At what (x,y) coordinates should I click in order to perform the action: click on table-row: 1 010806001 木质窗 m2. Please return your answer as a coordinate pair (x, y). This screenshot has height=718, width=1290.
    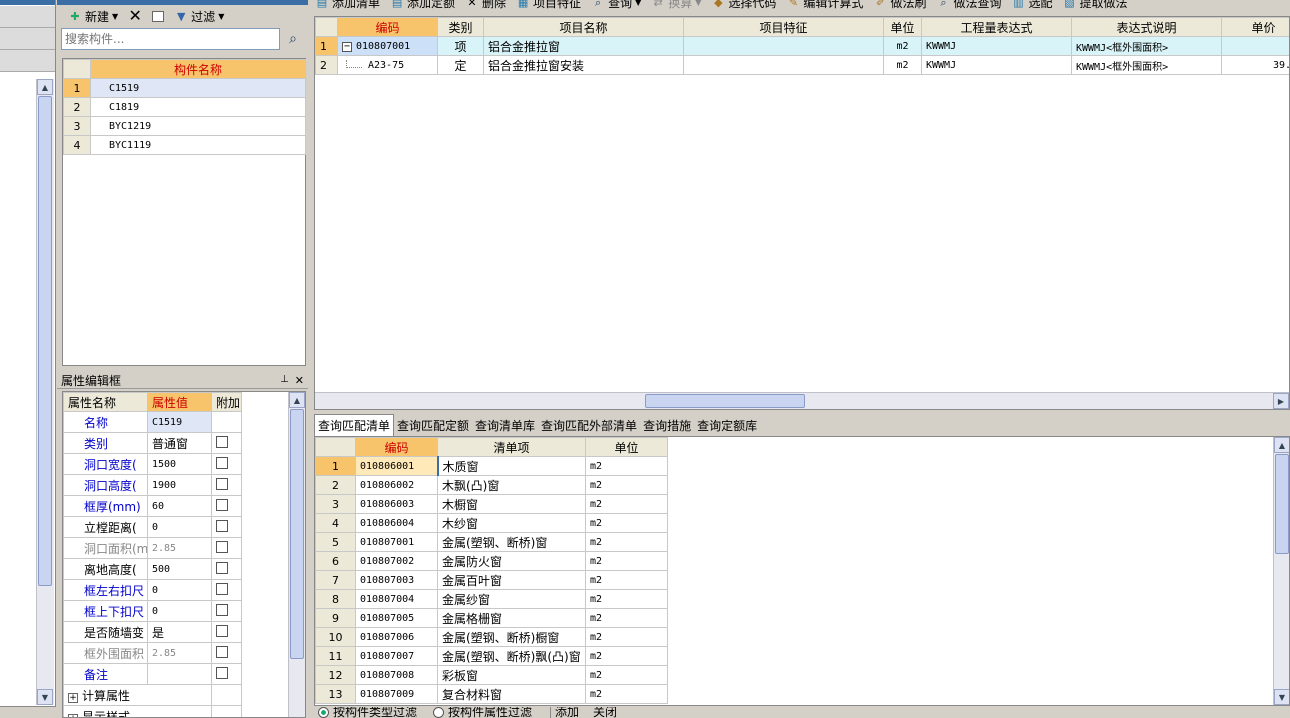
    Looking at the image, I should click on (491, 466).